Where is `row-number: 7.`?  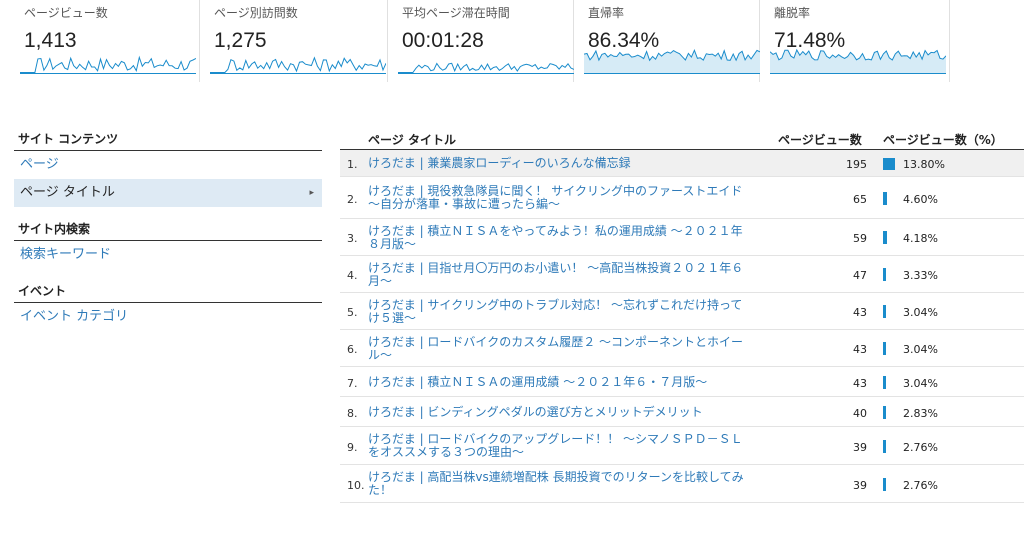 row-number: 7. is located at coordinates (352, 383).